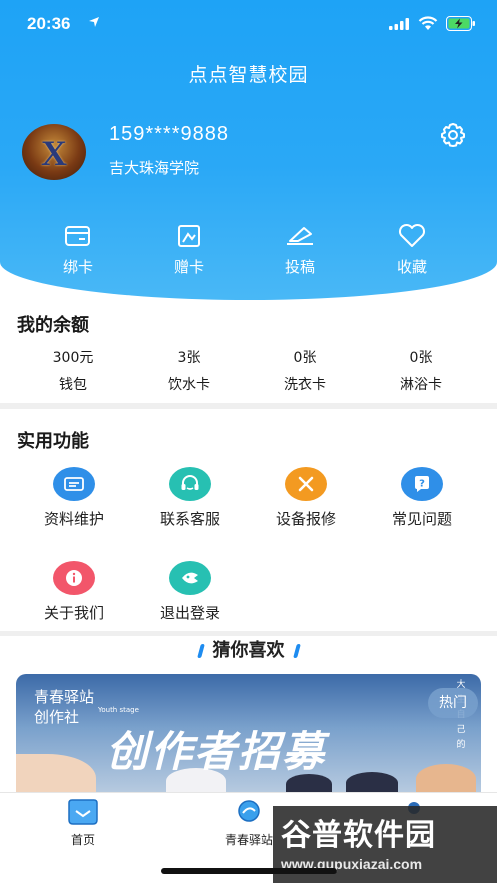 The height and width of the screenshot is (883, 497). I want to click on recruit-banner: 青春驿站 创作社 Youth stage 创作者招募 大 生 自 己 的, so click(248, 734).